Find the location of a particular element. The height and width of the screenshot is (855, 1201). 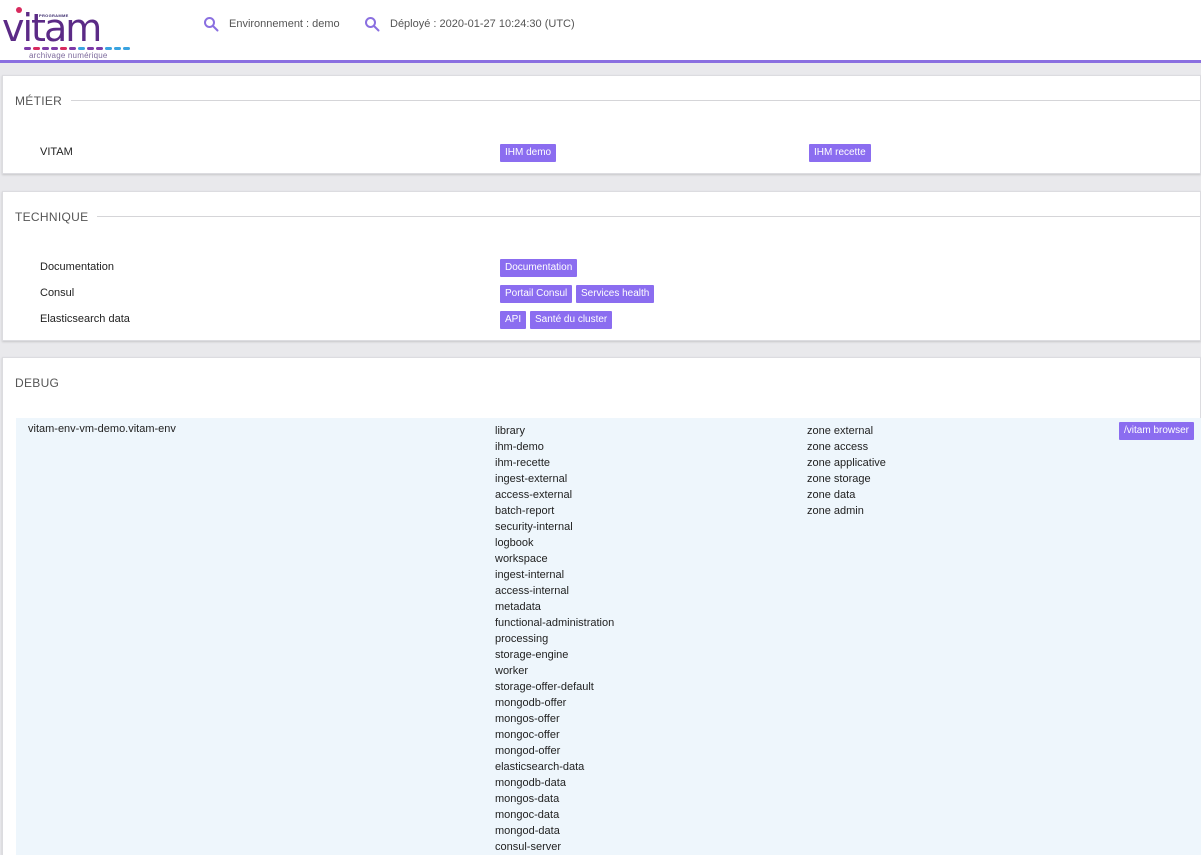

service-item: functional-administration is located at coordinates (555, 623).